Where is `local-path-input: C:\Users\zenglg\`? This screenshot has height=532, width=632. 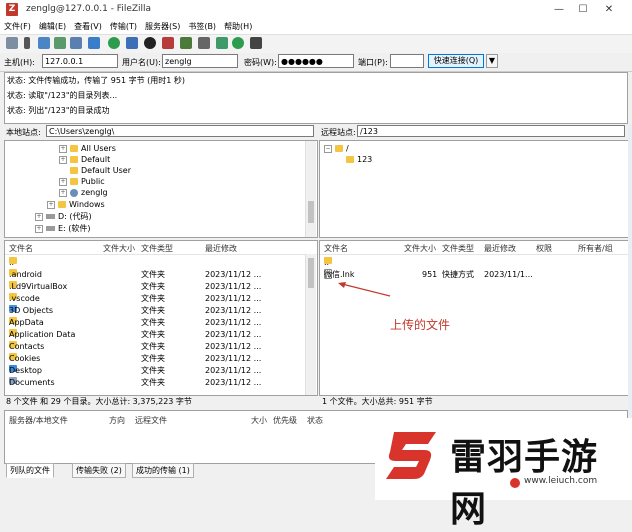
local-path-input: C:\Users\zenglg\ is located at coordinates (180, 131).